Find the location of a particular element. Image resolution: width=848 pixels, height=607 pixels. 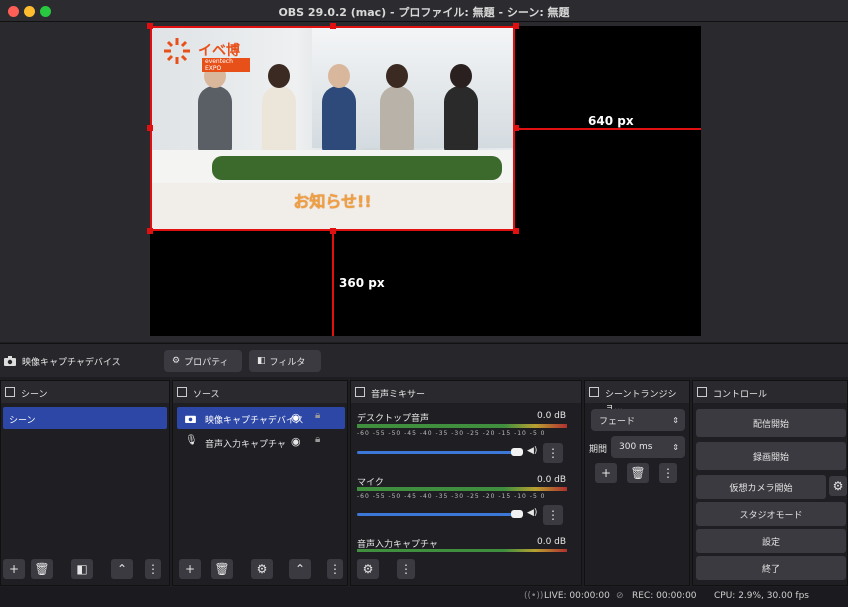

filters-label: フィルタ is located at coordinates (287, 362).